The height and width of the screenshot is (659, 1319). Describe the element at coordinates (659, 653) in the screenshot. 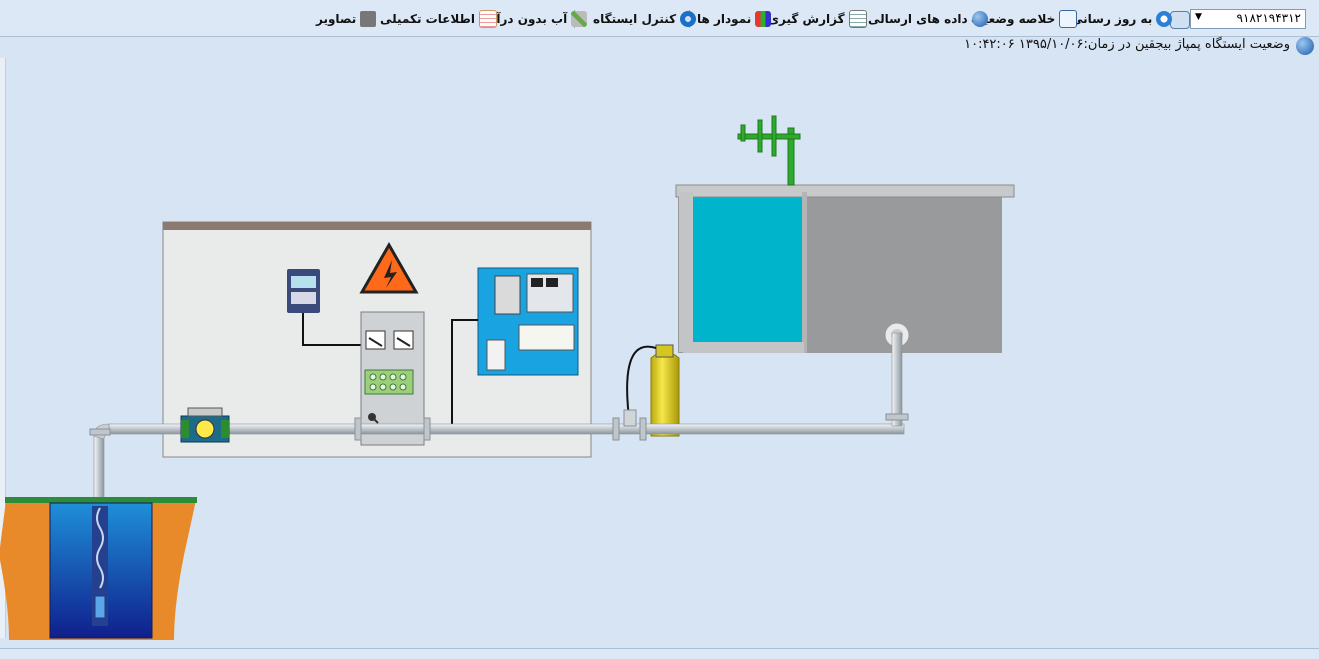

I see `bottom-status-bar` at that location.